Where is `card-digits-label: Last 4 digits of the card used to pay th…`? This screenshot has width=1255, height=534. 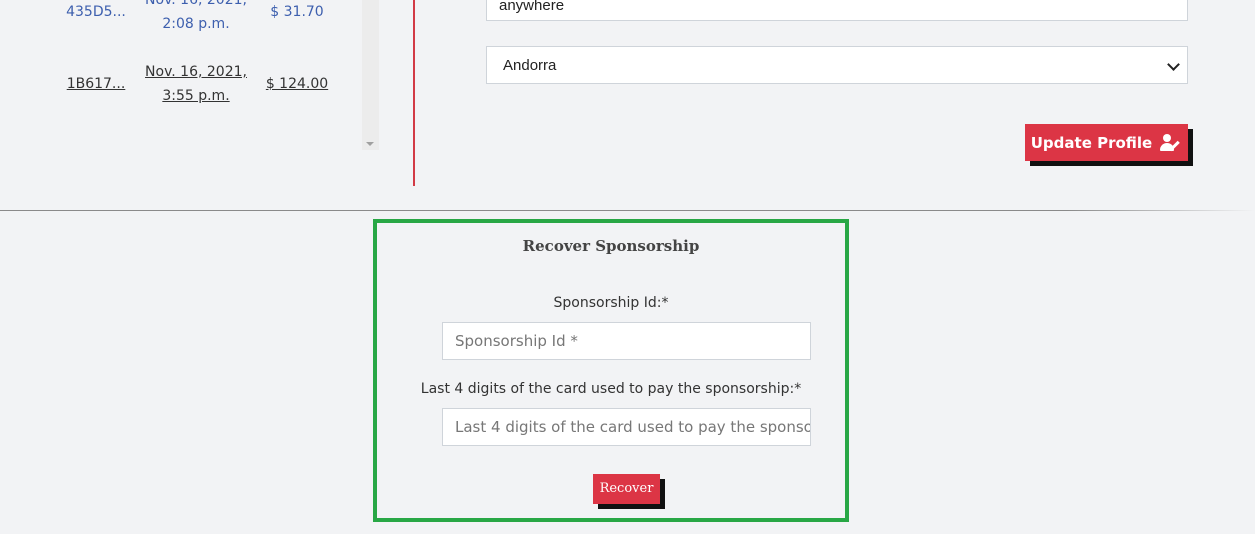
card-digits-label: Last 4 digits of the card used to pay th… is located at coordinates (611, 389).